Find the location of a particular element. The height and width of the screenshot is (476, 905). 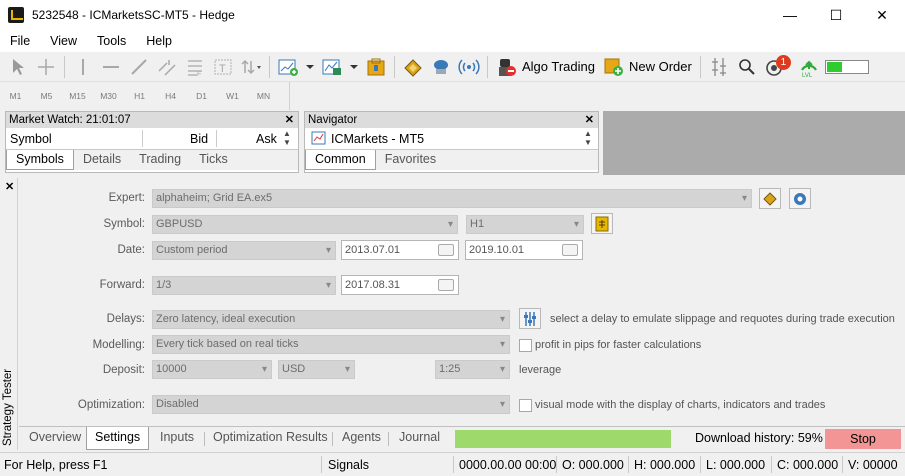

new-chart-icon is located at coordinates (288, 67).